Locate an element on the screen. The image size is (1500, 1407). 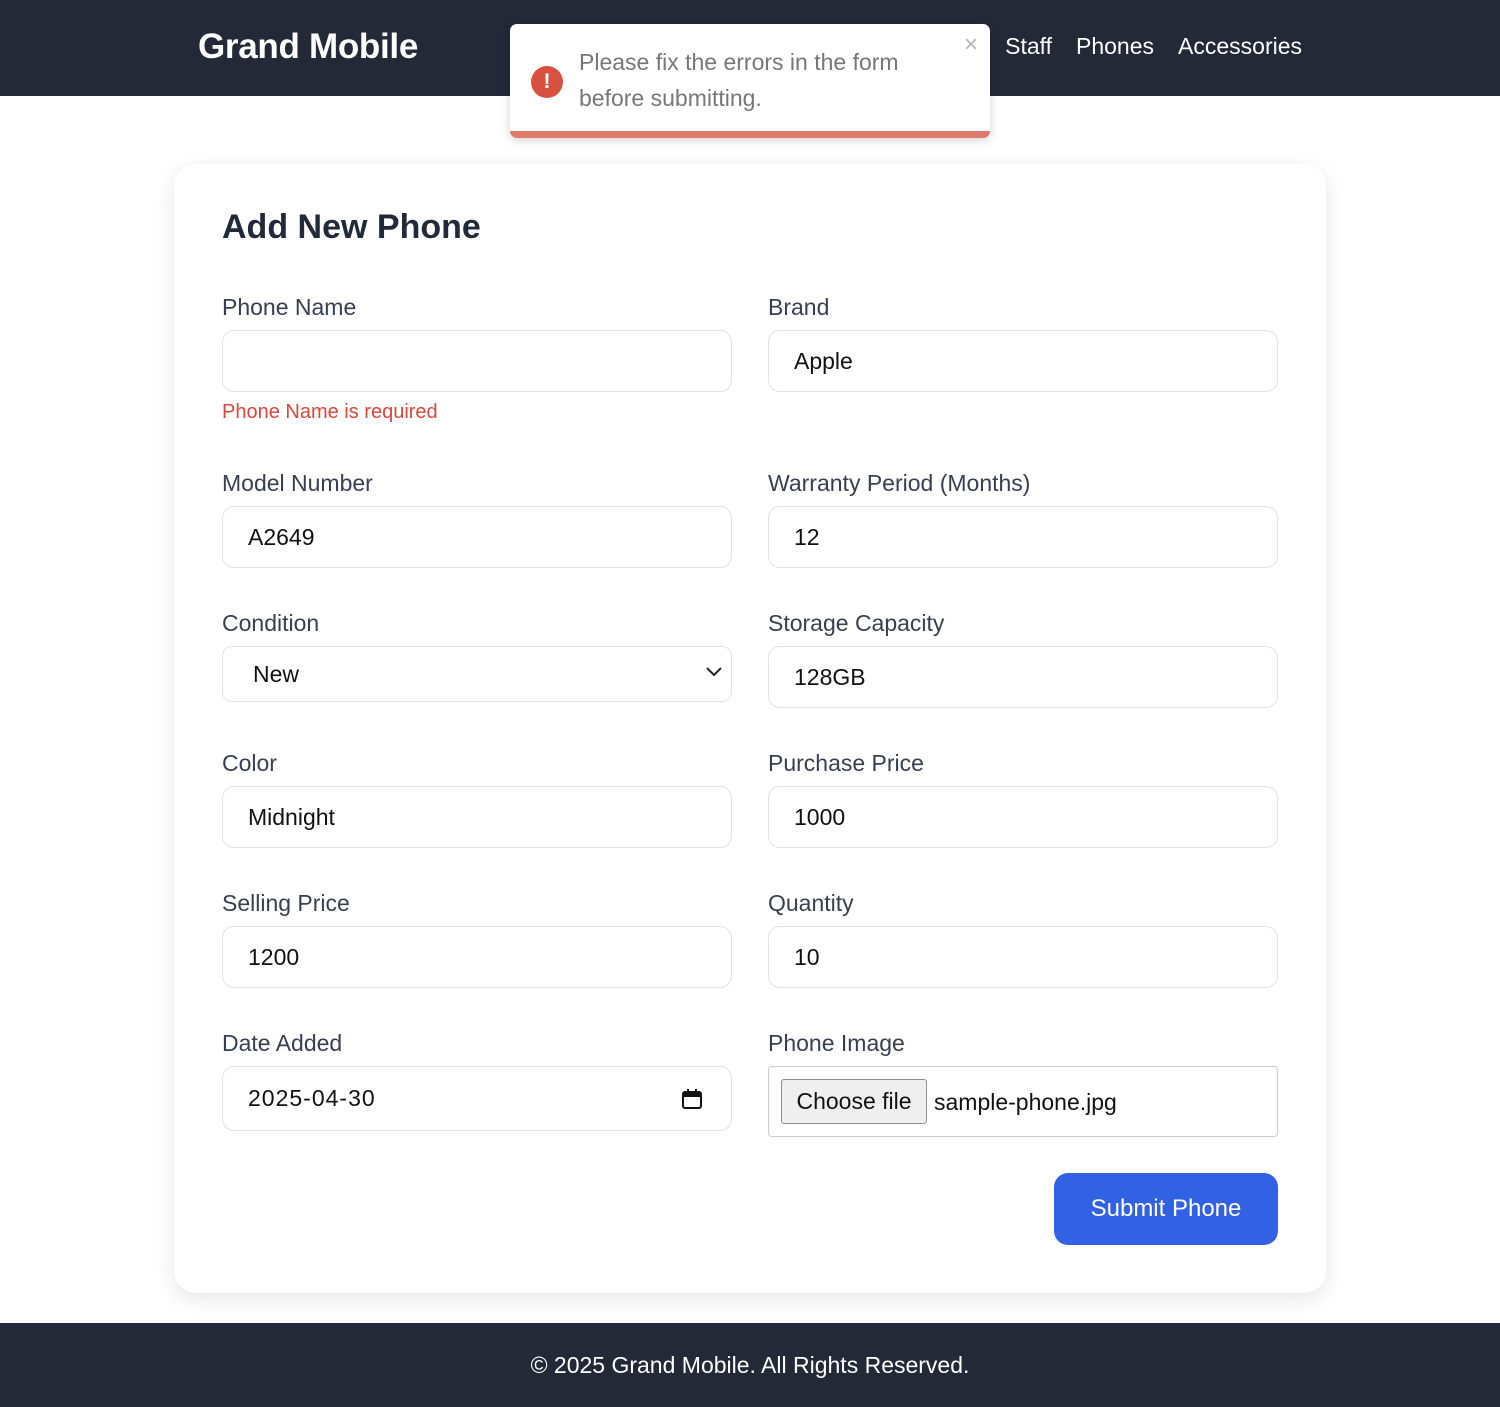
phone-image-input: Choose file sample-phone.jpg is located at coordinates (1023, 1101).